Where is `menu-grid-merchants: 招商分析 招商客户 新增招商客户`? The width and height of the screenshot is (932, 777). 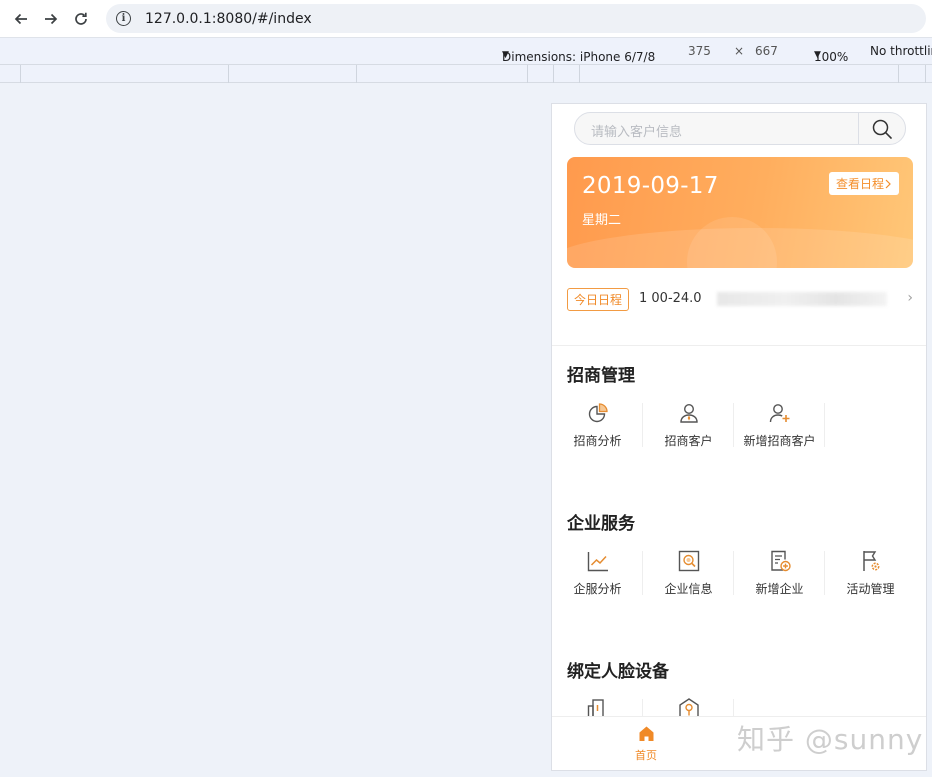
menu-grid-merchants: 招商分析 招商客户 新增招商客户 is located at coordinates (739, 431).